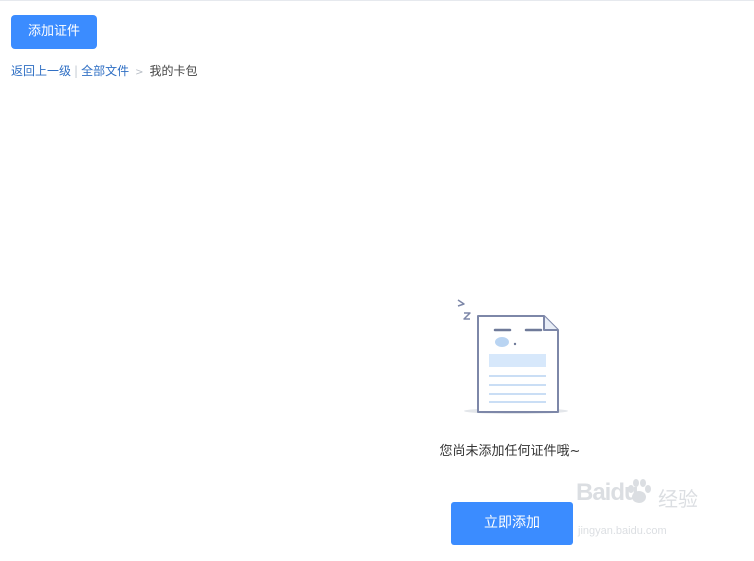 This screenshot has height=561, width=754. I want to click on all-files-link: 全部文件, so click(105, 71).